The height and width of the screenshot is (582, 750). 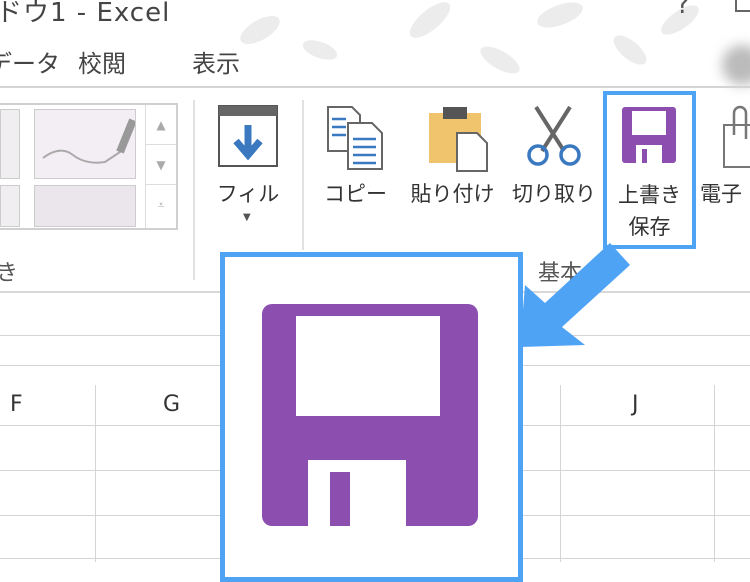 I want to click on highlighter-item, so click(x=85, y=206).